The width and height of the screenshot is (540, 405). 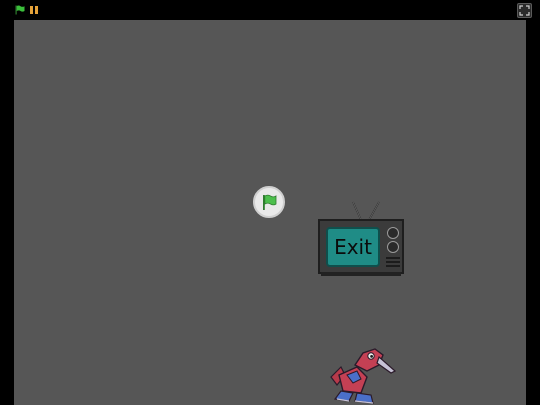 I want to click on exit-tv-sprite: Exit, so click(x=362, y=239).